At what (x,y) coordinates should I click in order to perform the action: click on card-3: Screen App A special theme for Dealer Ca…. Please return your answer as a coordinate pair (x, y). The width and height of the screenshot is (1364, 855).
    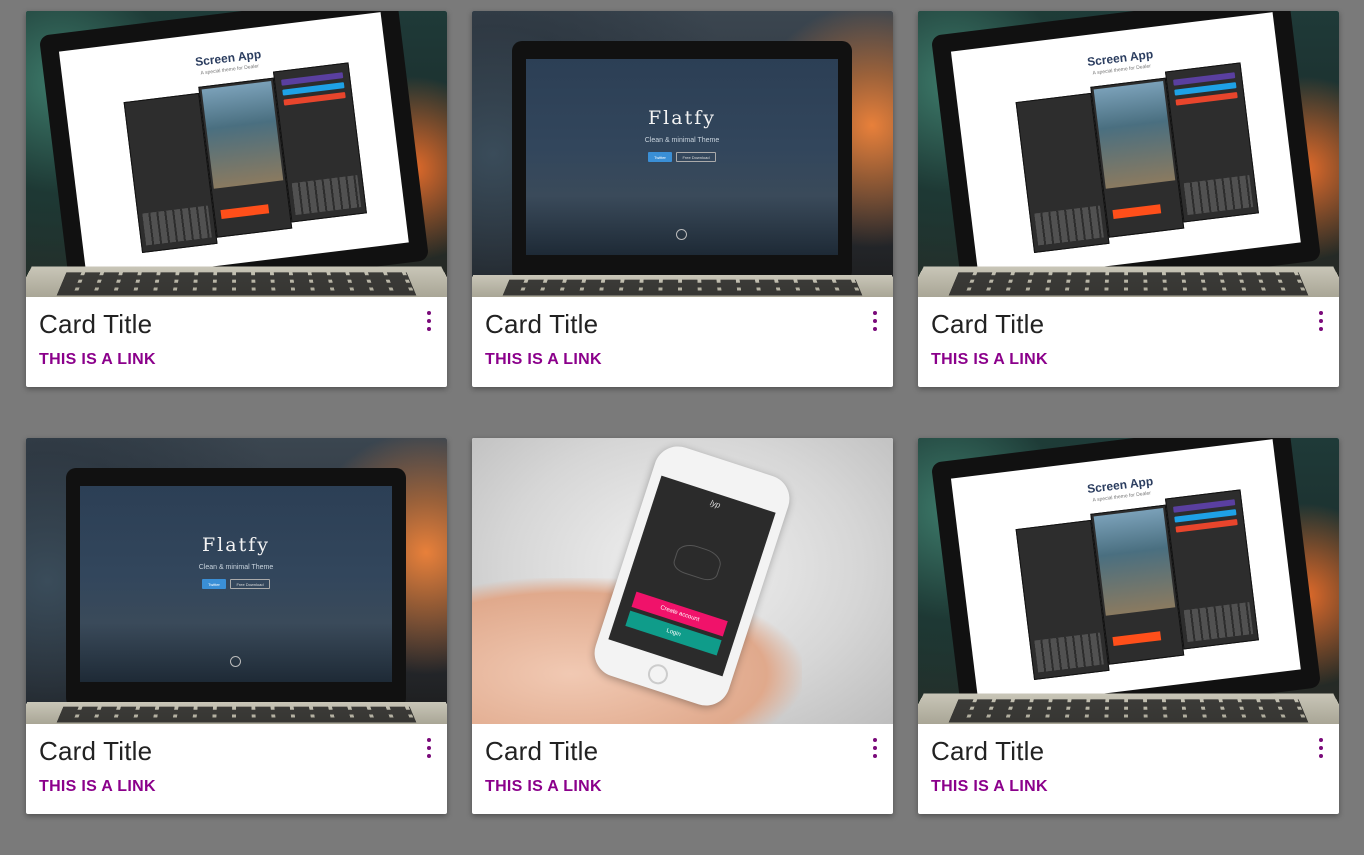
    Looking at the image, I should click on (1128, 199).